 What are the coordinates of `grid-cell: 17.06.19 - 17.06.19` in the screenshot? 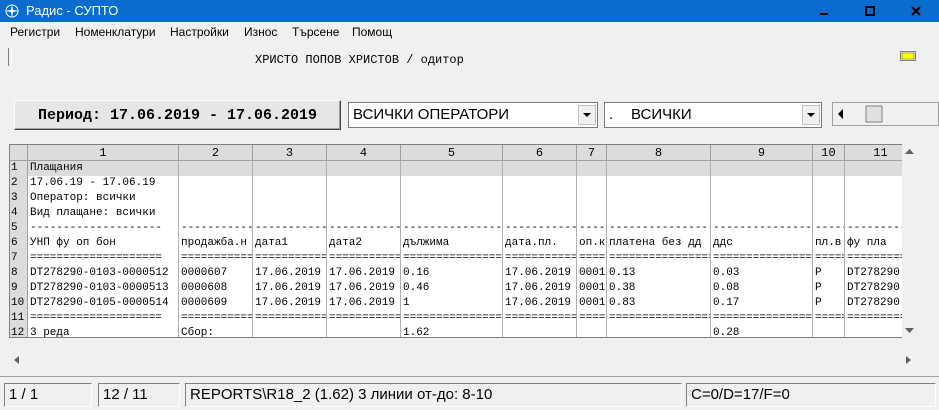 It's located at (103, 183).